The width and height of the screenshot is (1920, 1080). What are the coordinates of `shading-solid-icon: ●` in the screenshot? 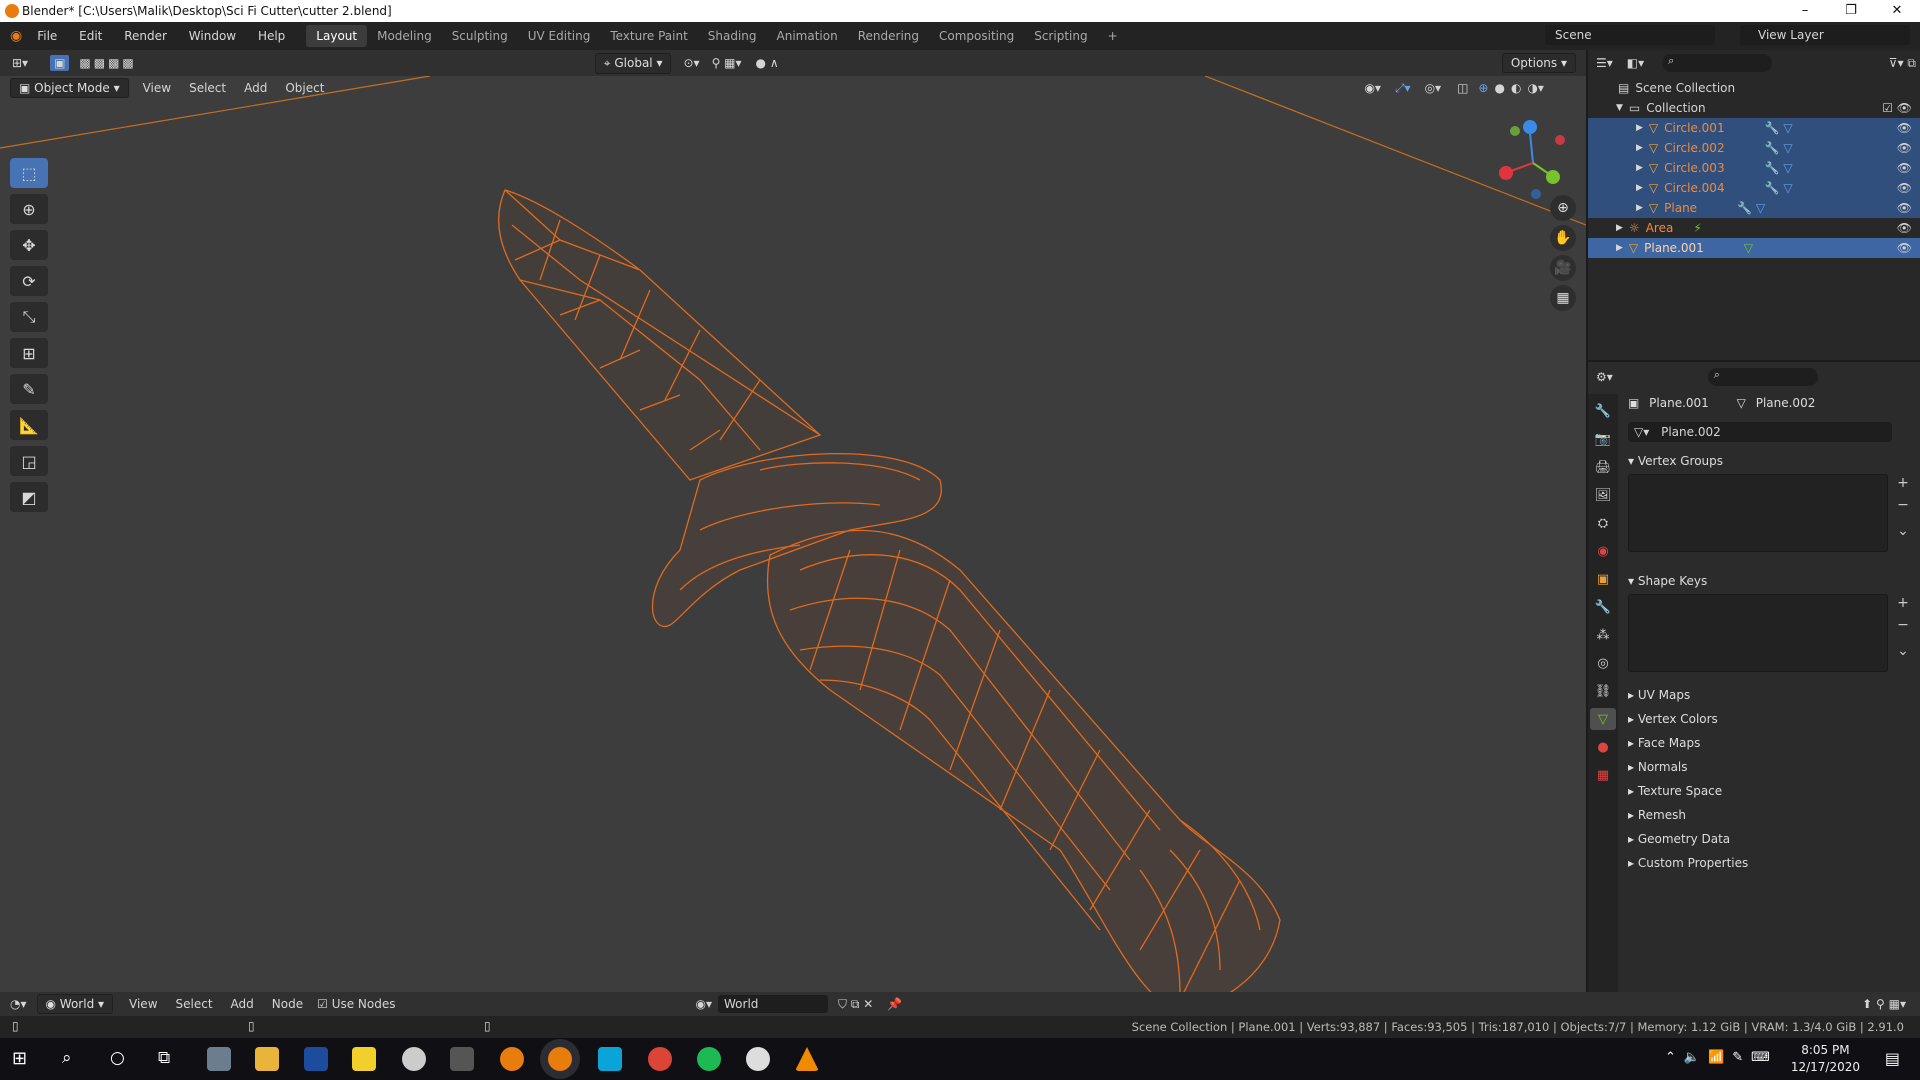 It's located at (1499, 88).